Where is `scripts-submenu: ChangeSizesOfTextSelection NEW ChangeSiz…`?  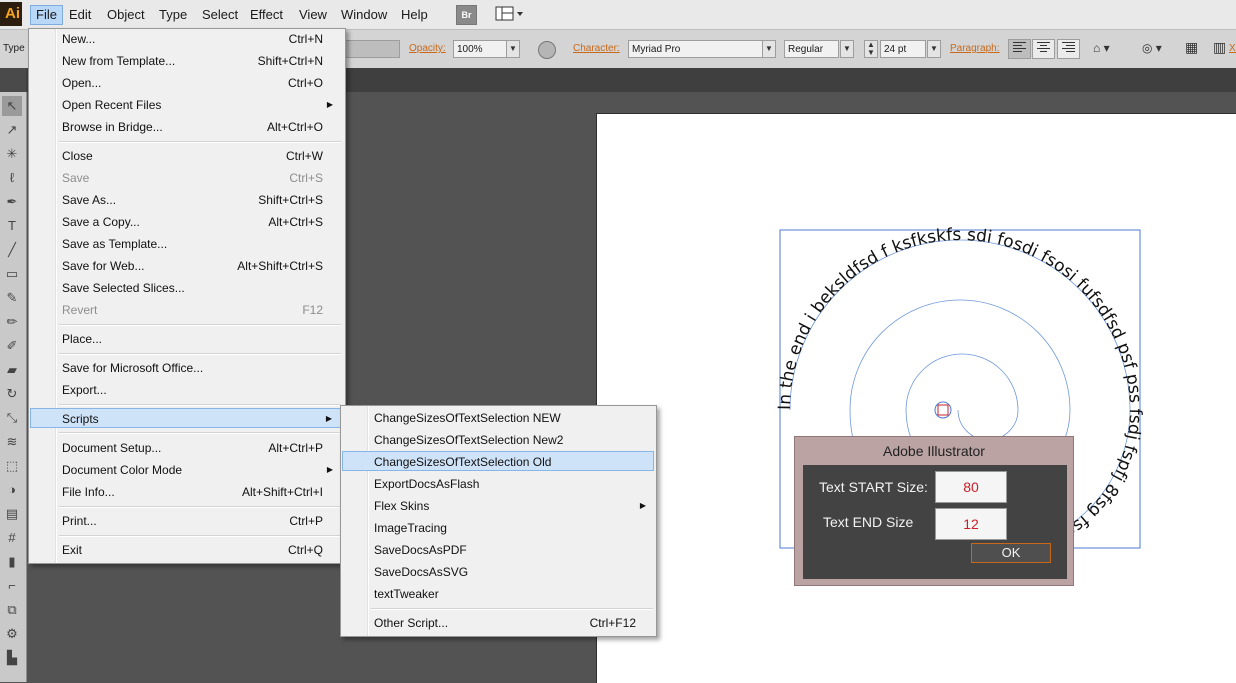 scripts-submenu: ChangeSizesOfTextSelection NEW ChangeSiz… is located at coordinates (498, 521).